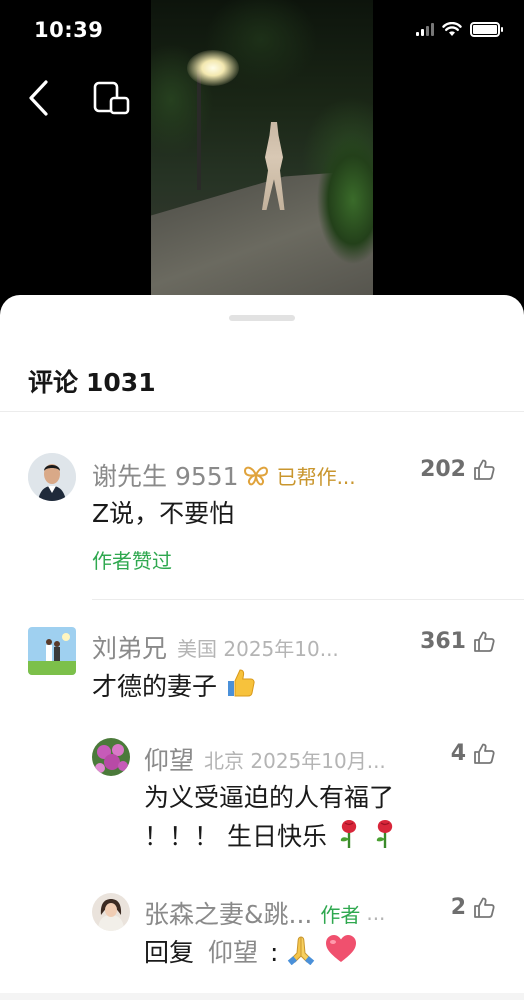 This screenshot has width=524, height=1000. What do you see at coordinates (255, 476) in the screenshot?
I see `butterfly-badge-icon` at bounding box center [255, 476].